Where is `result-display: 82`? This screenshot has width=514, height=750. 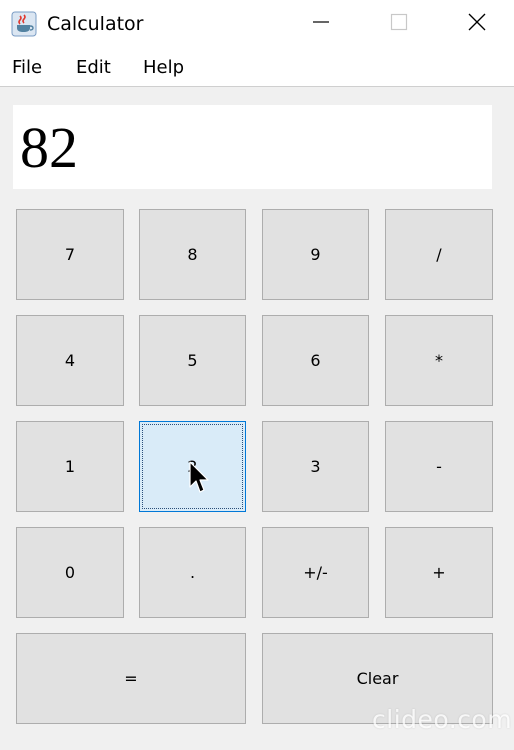
result-display: 82 is located at coordinates (252, 147).